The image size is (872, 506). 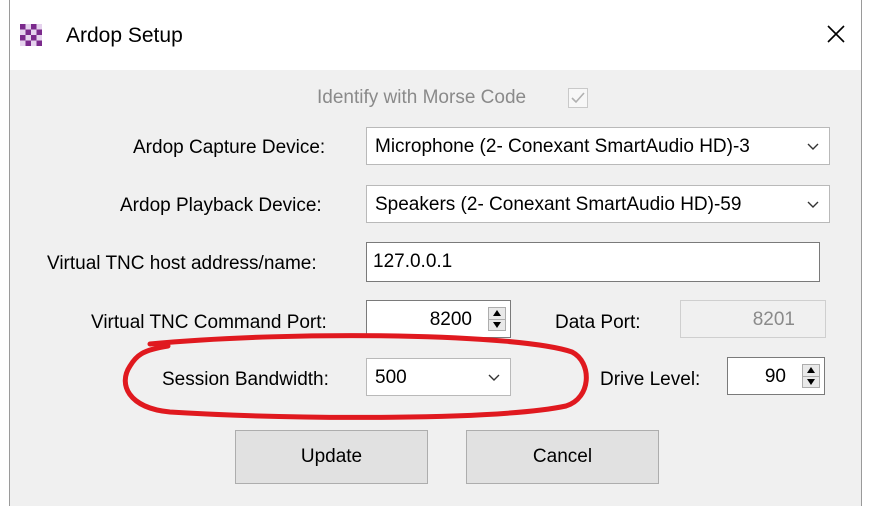 I want to click on drive-level-label: Drive Level:, so click(x=650, y=379).